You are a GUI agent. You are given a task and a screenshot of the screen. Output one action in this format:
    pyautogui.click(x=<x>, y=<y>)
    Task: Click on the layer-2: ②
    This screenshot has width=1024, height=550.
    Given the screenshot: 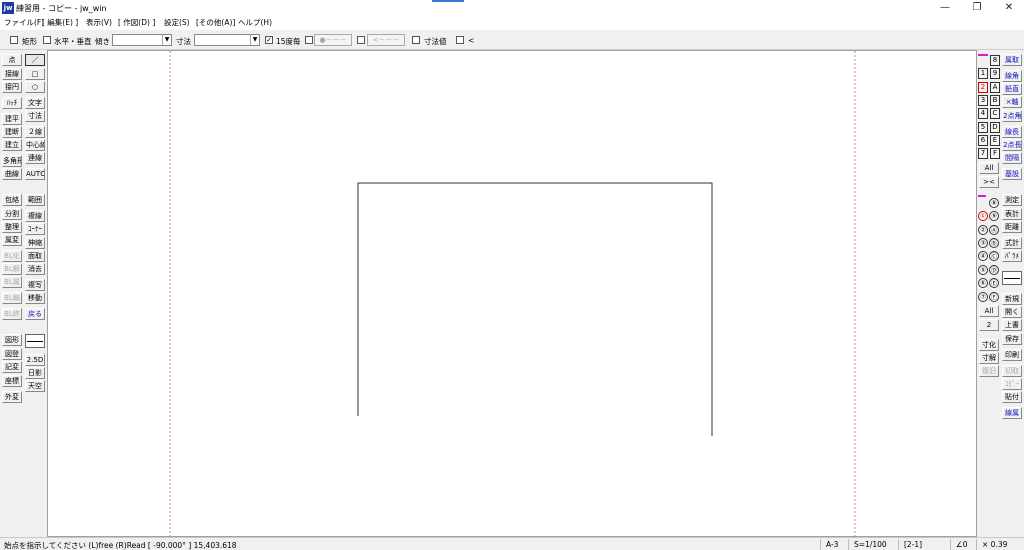 What is the action you would take?
    pyautogui.click(x=983, y=230)
    